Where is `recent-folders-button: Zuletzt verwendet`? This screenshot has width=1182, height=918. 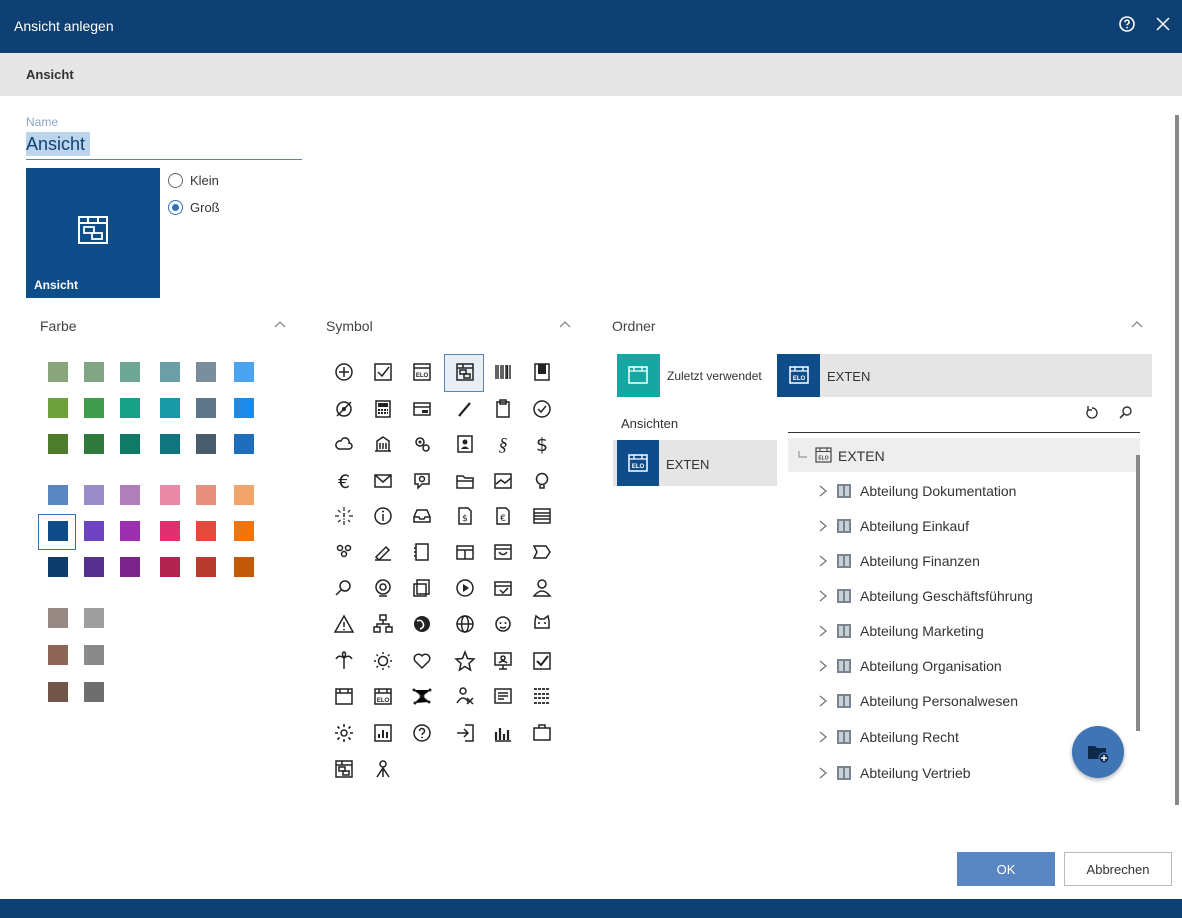 recent-folders-button: Zuletzt verwendet is located at coordinates (697, 375).